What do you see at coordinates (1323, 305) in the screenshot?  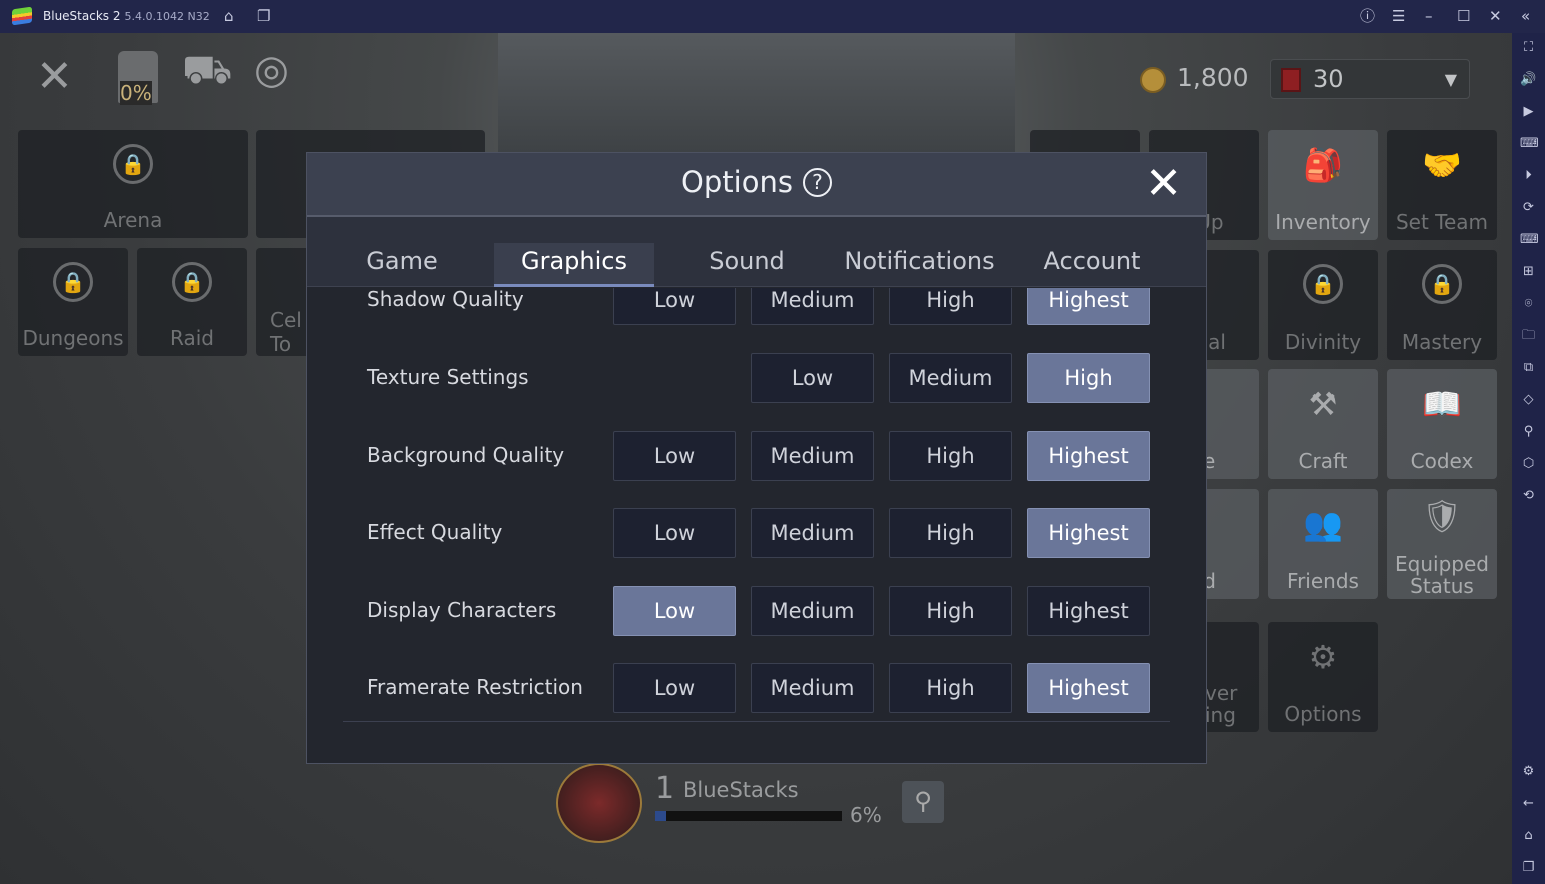 I see `tile-divinity: 🔒 Divinity` at bounding box center [1323, 305].